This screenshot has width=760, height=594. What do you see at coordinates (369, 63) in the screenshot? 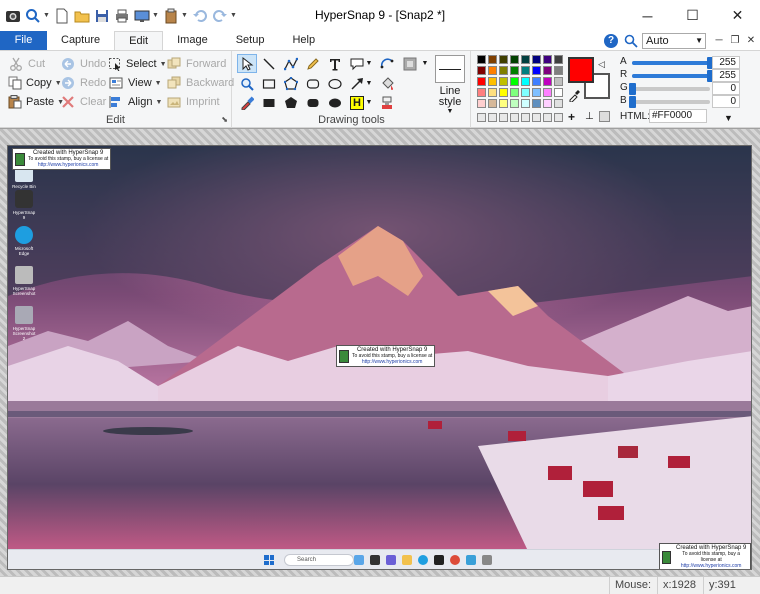
I see `callout-dropdown-icon: ▼` at bounding box center [369, 63].